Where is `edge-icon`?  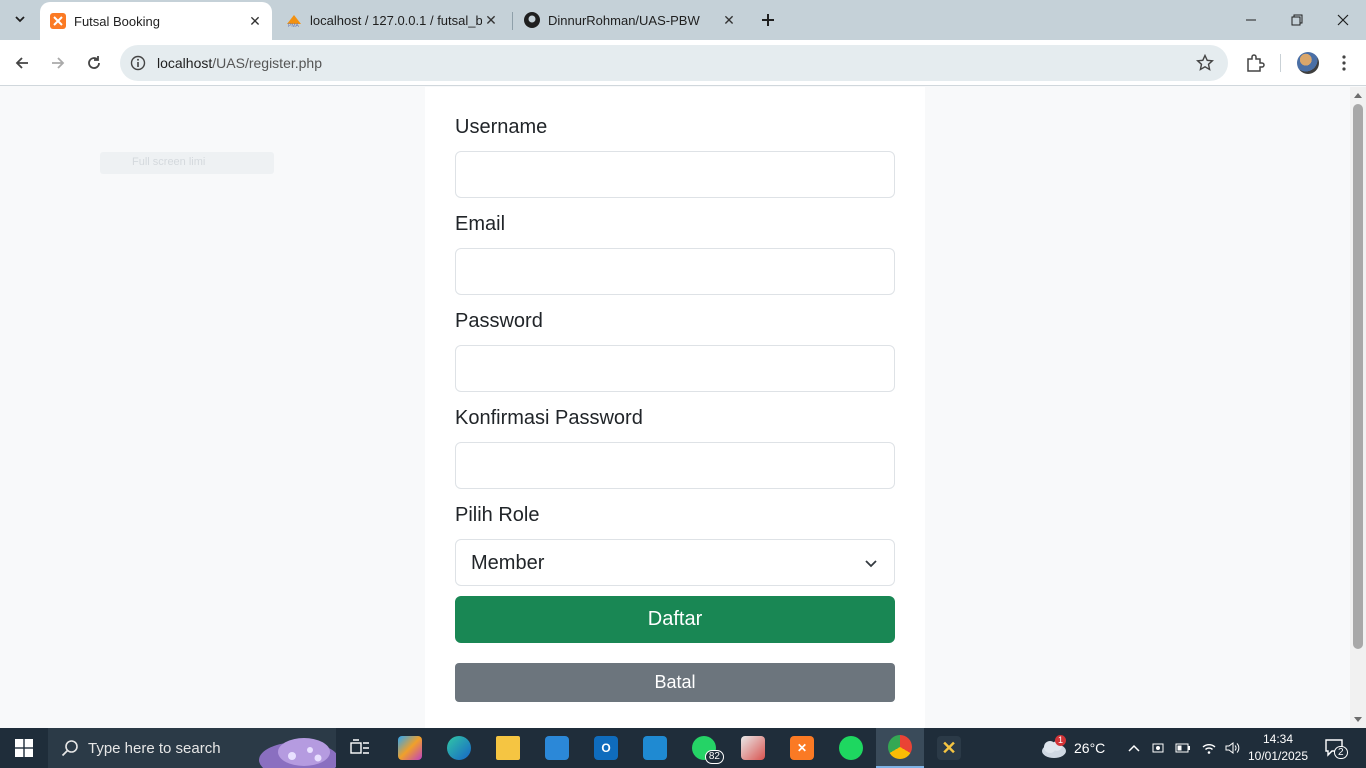
edge-icon is located at coordinates (459, 748).